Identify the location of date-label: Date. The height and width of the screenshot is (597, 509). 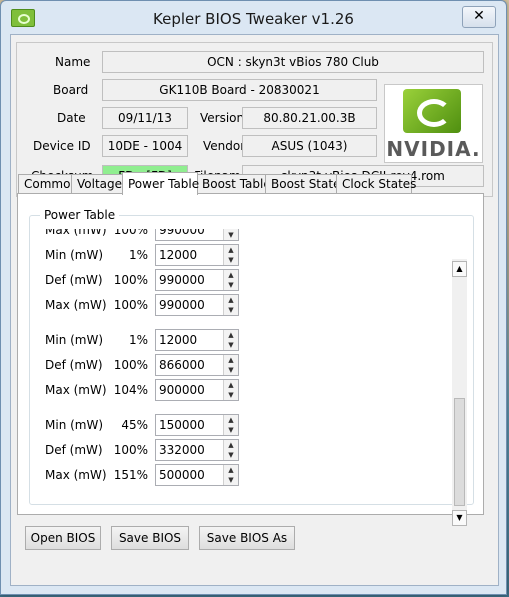
(71, 118).